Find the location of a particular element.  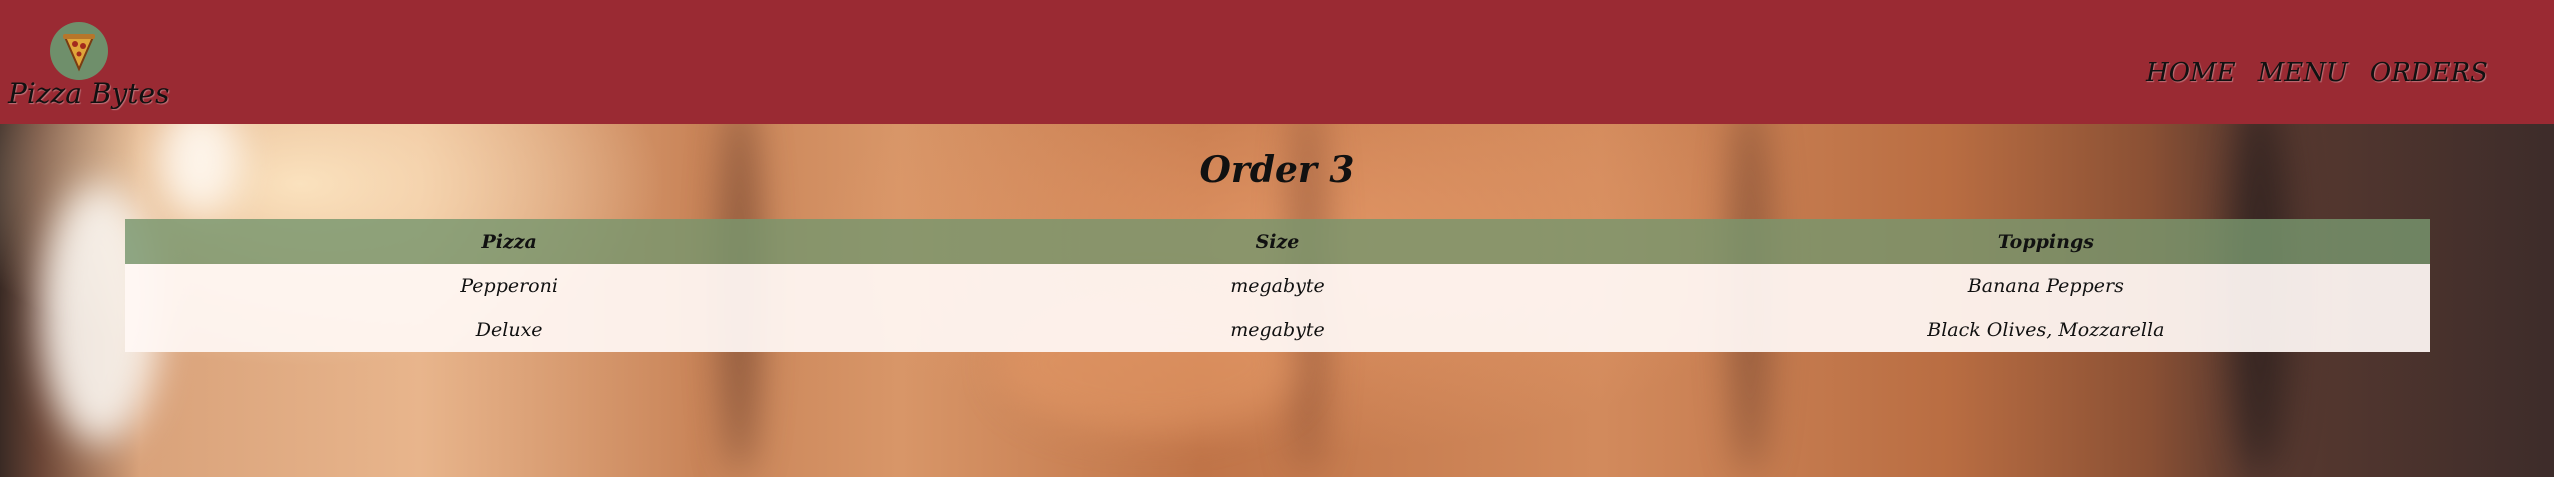

cell-toppings: Banana Peppers is located at coordinates (2045, 286).